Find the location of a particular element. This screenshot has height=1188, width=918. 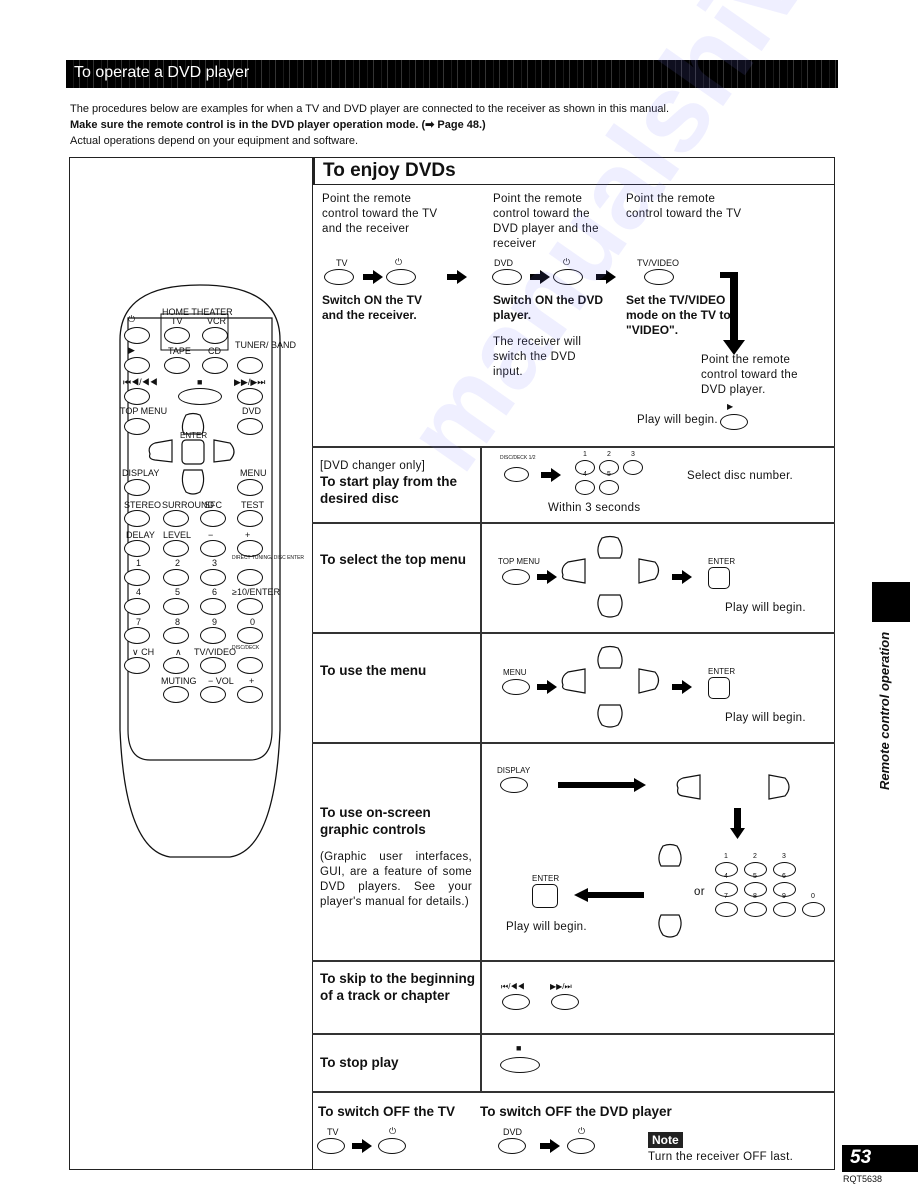

remote-num-2-button is located at coordinates (176, 577).